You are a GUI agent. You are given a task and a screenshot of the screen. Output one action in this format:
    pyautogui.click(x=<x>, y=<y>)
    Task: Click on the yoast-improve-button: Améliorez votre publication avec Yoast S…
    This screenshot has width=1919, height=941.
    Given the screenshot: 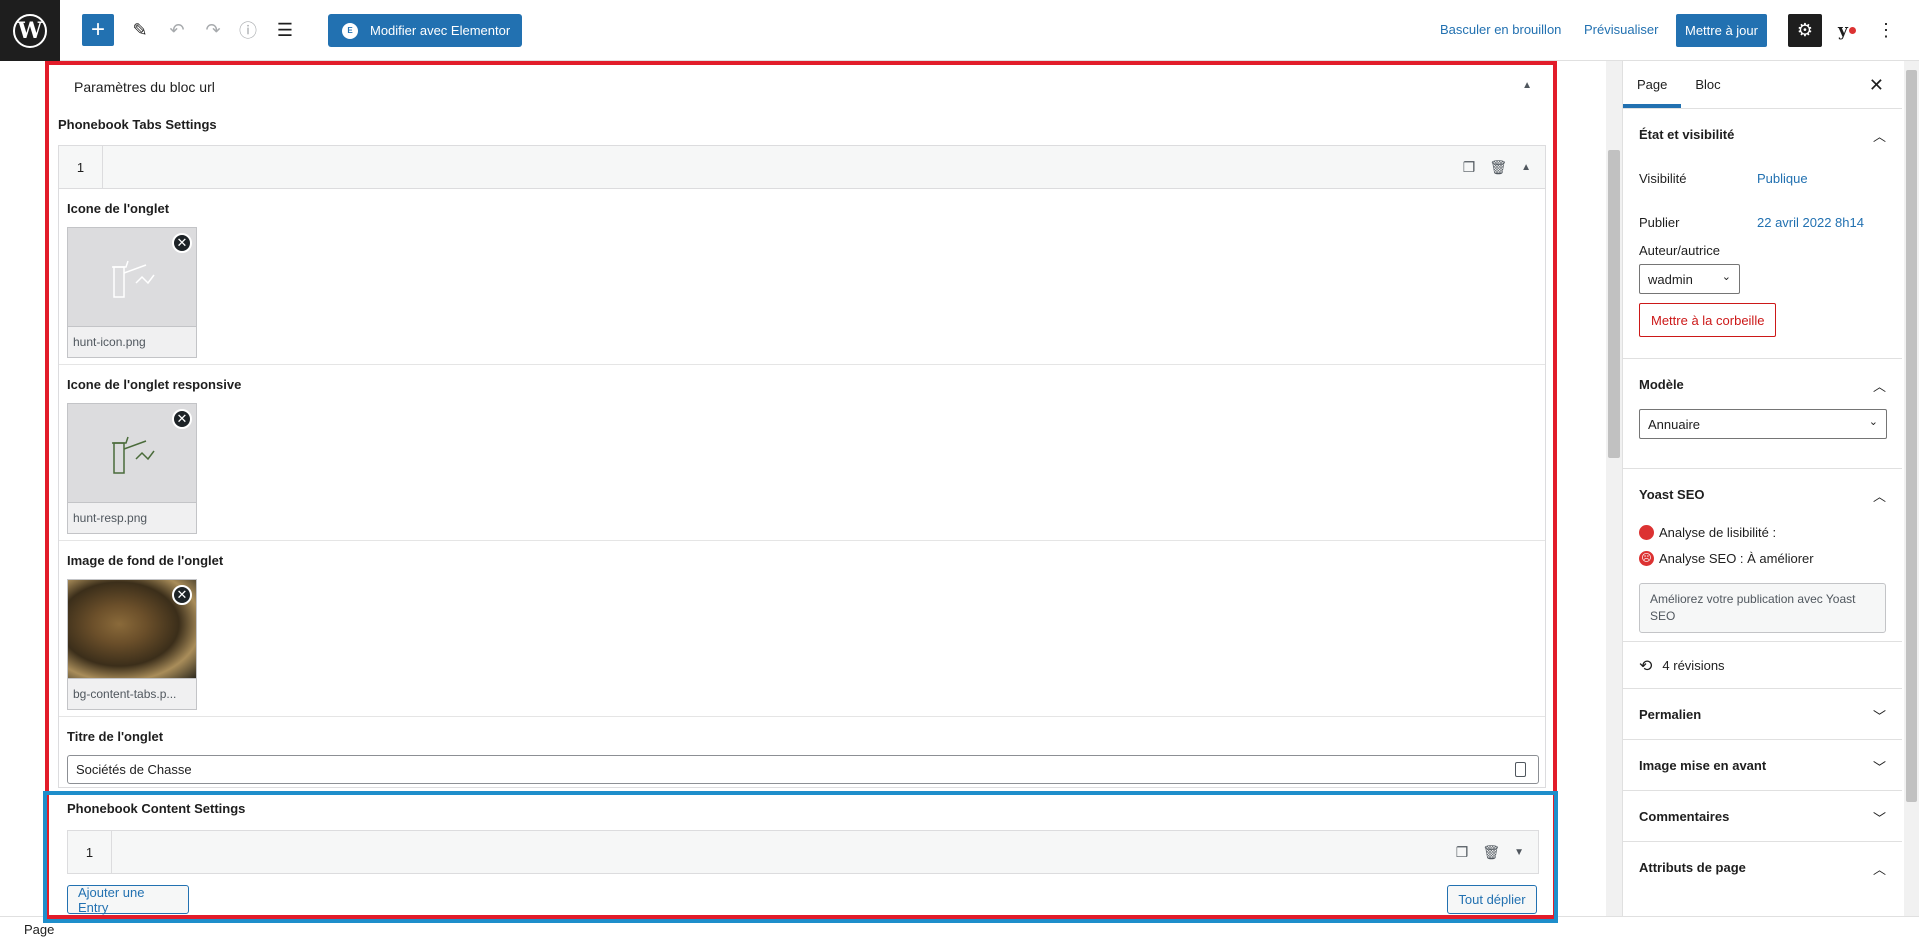 What is the action you would take?
    pyautogui.click(x=1762, y=608)
    